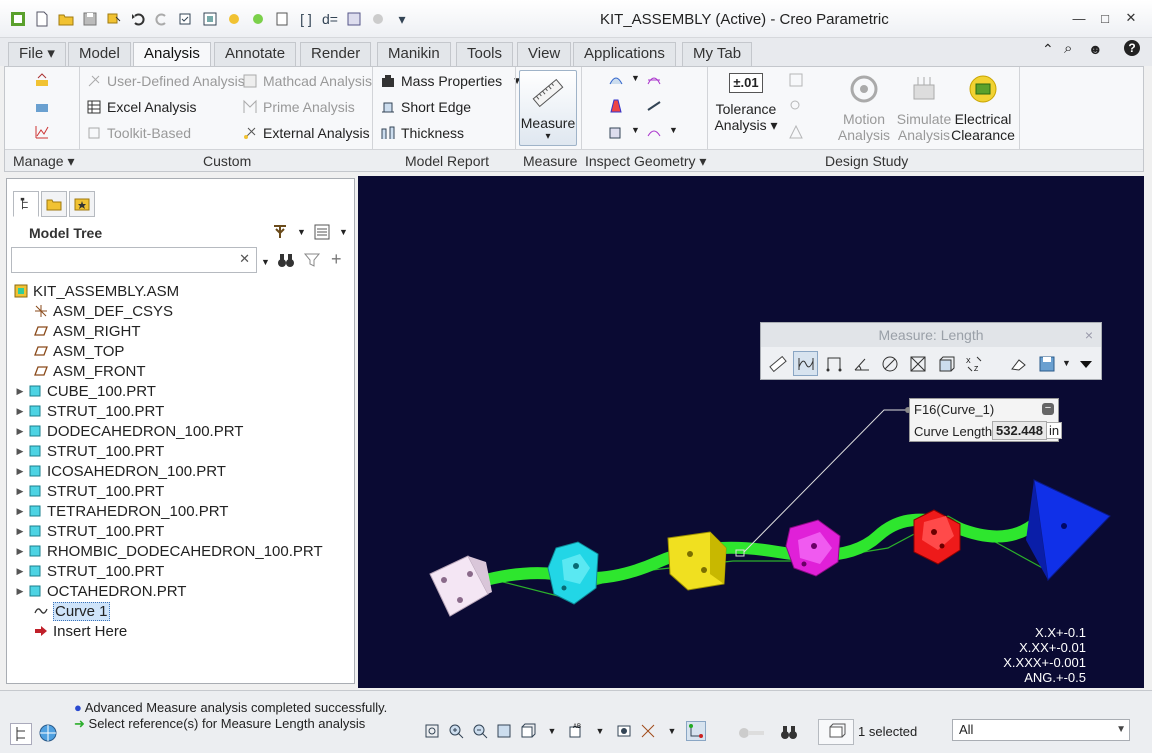 The width and height of the screenshot is (1152, 753). What do you see at coordinates (306, 81) in the screenshot?
I see `mathcad-analysis-button: Mathcad Analysis` at bounding box center [306, 81].